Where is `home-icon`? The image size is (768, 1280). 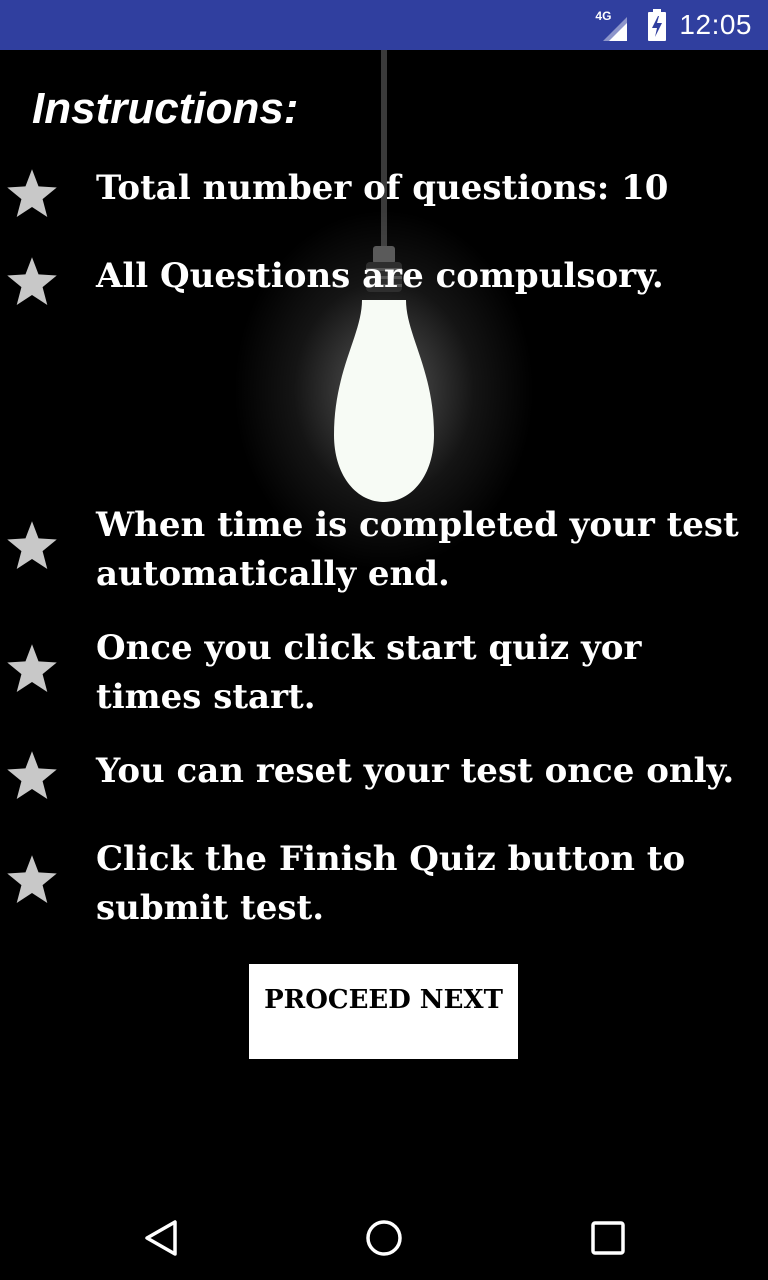 home-icon is located at coordinates (384, 1238).